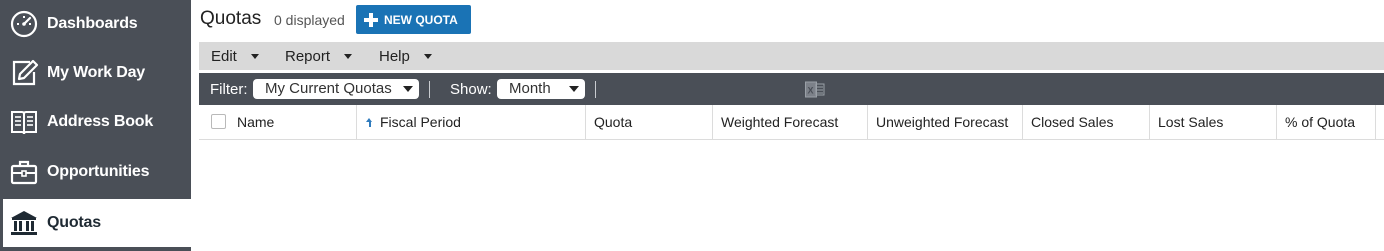 The width and height of the screenshot is (1384, 251). What do you see at coordinates (811, 91) in the screenshot?
I see `svg-text: X` at bounding box center [811, 91].